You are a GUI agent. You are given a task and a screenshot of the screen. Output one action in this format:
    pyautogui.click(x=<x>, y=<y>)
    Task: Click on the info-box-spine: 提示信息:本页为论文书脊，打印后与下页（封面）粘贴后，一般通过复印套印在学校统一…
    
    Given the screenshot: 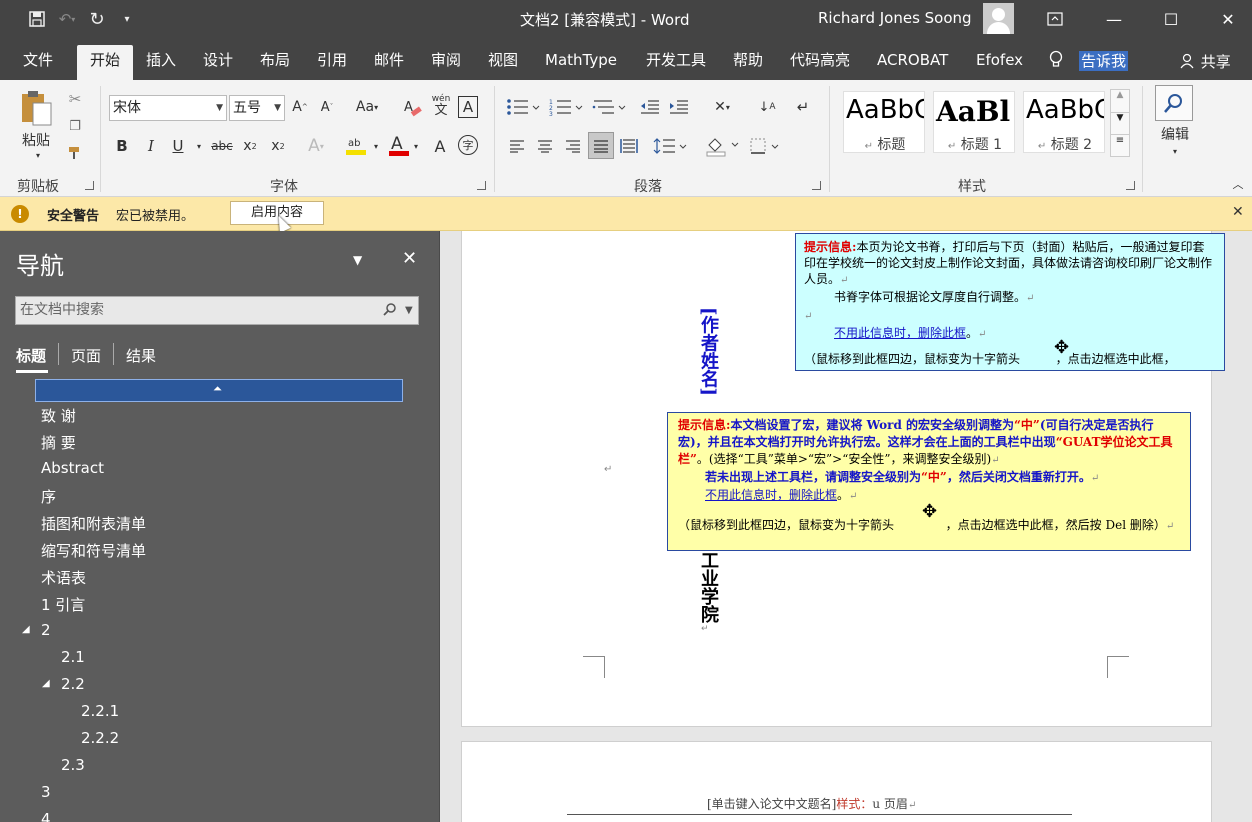 What is the action you would take?
    pyautogui.click(x=1010, y=302)
    